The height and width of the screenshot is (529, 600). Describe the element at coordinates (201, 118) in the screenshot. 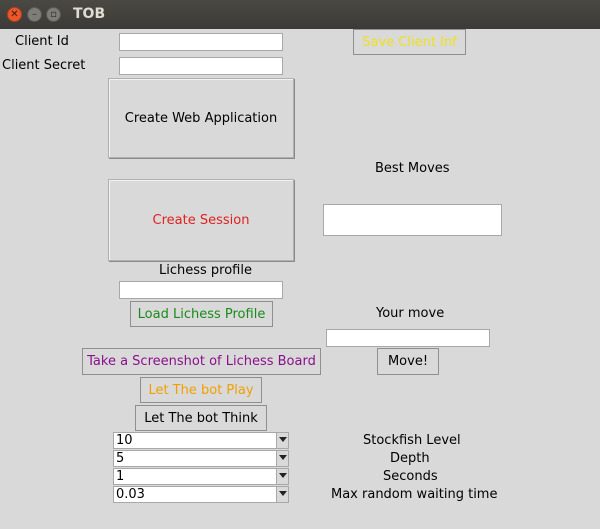

I see `create-web-application-button: Create Web Application` at that location.